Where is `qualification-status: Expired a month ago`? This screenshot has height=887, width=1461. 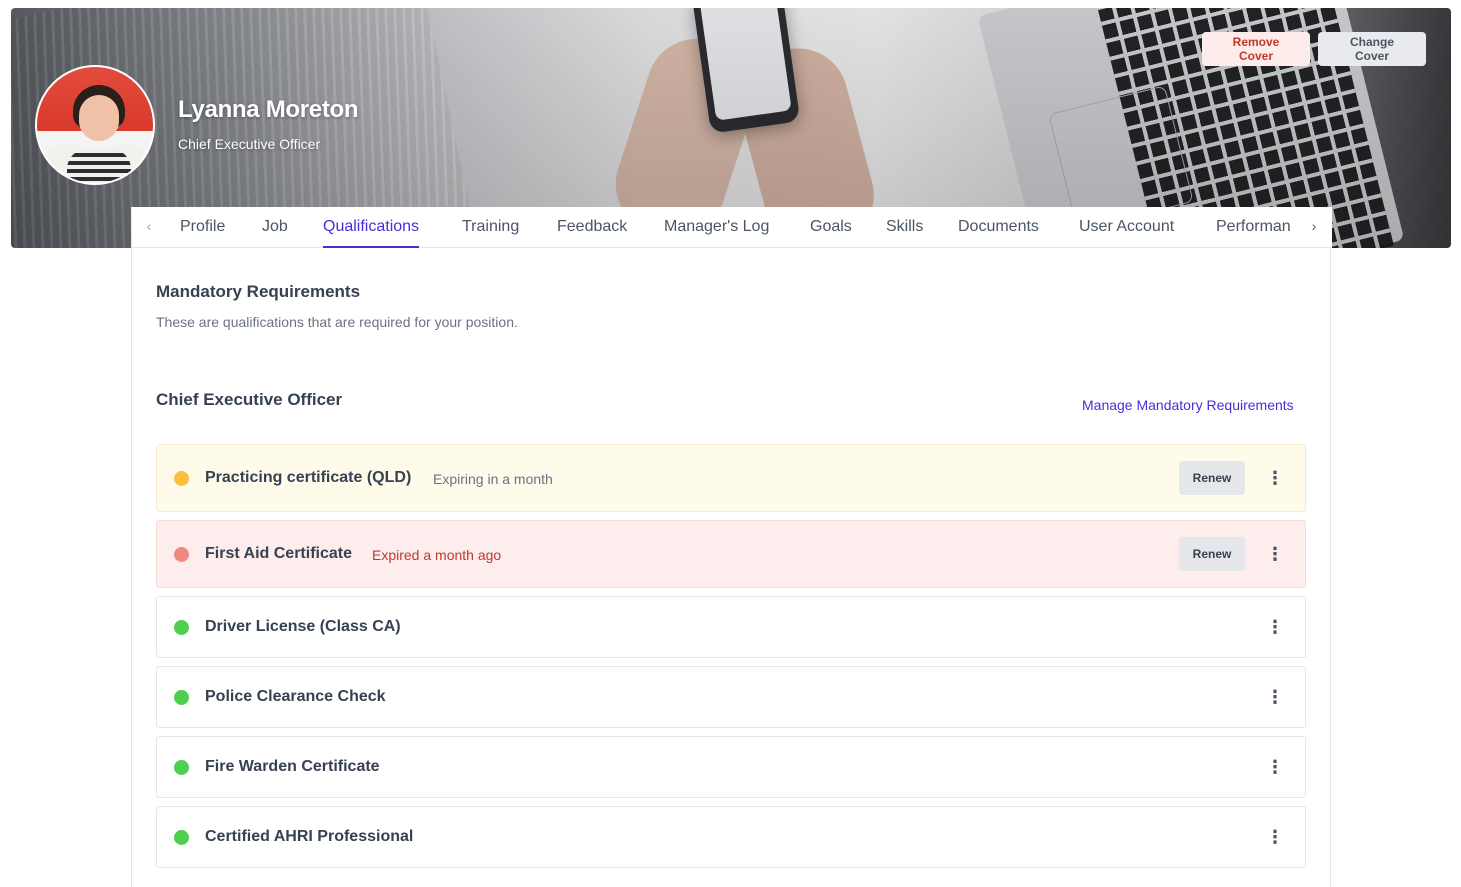
qualification-status: Expired a month ago is located at coordinates (437, 555).